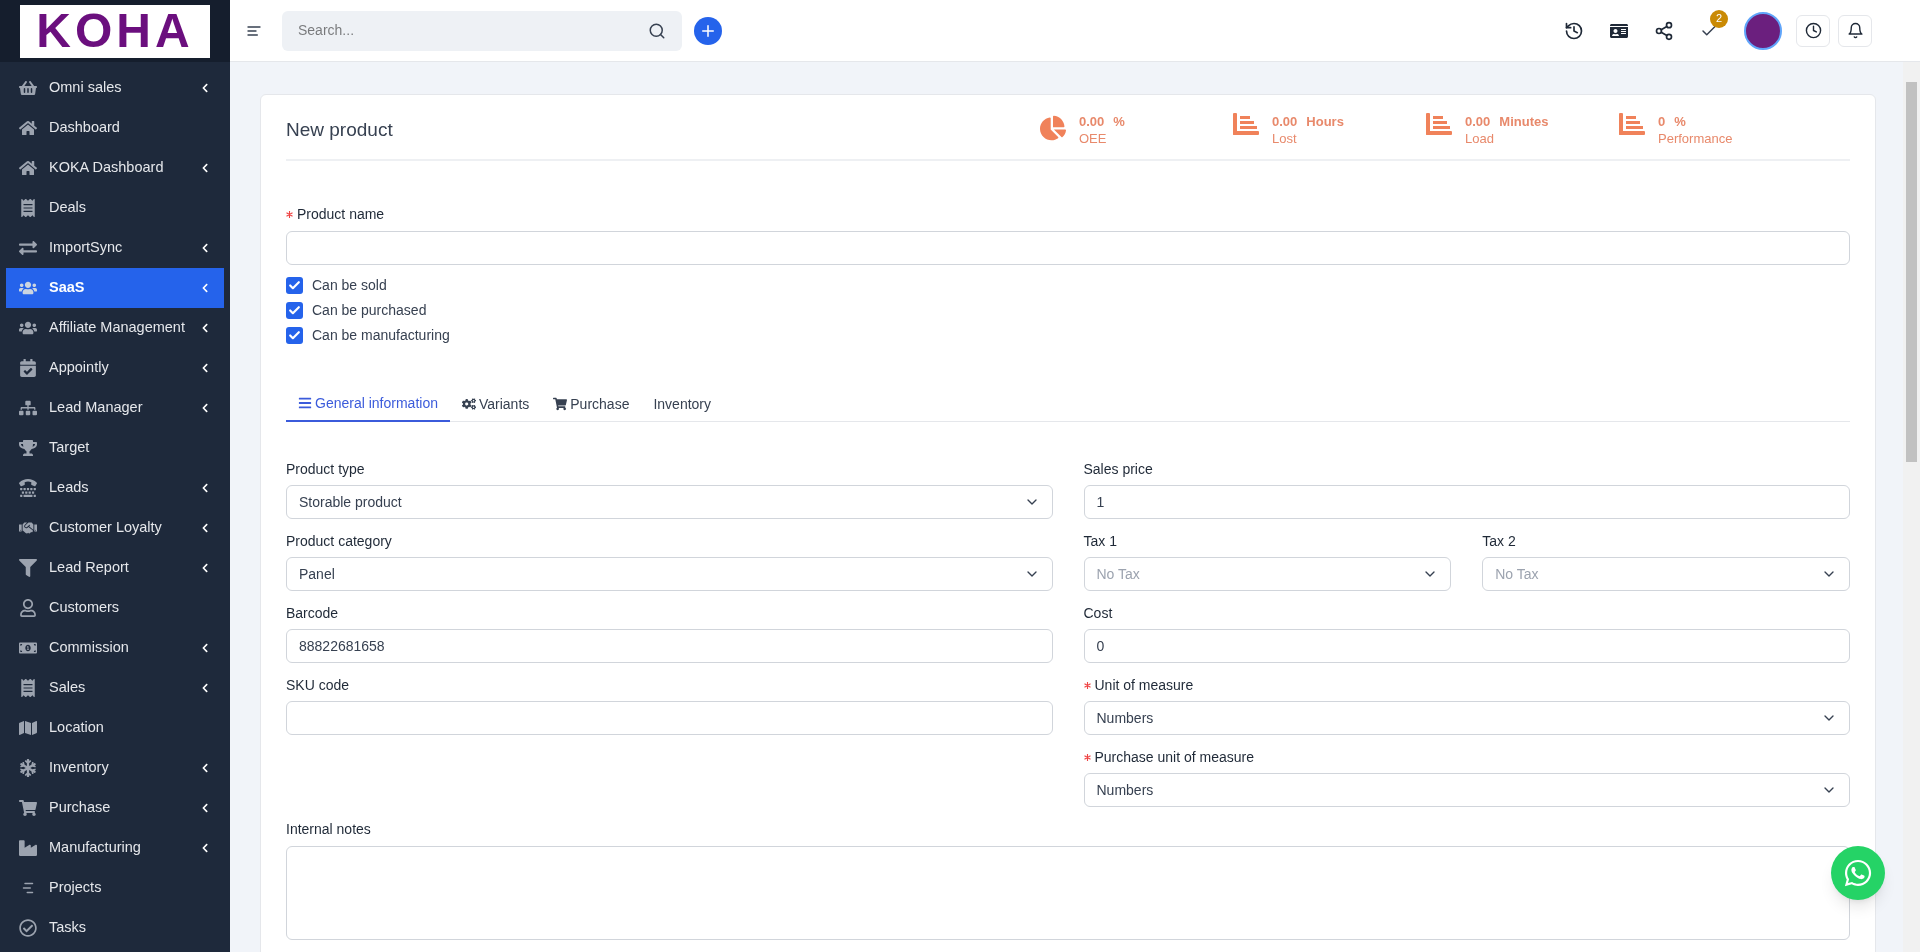  I want to click on sidebar-item: Leads, so click(115, 488).